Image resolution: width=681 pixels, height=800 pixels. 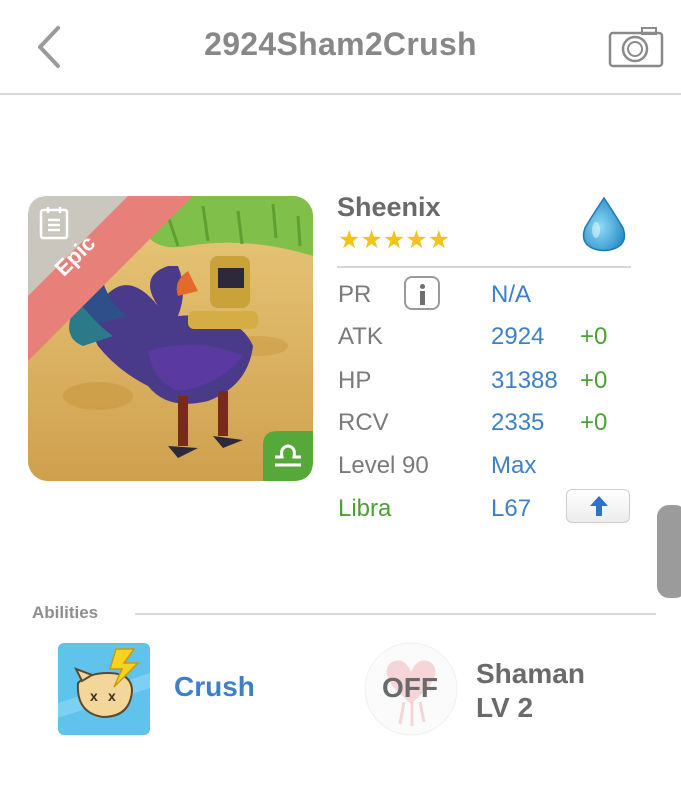 What do you see at coordinates (410, 687) in the screenshot?
I see `leader-skill-state: OFF` at bounding box center [410, 687].